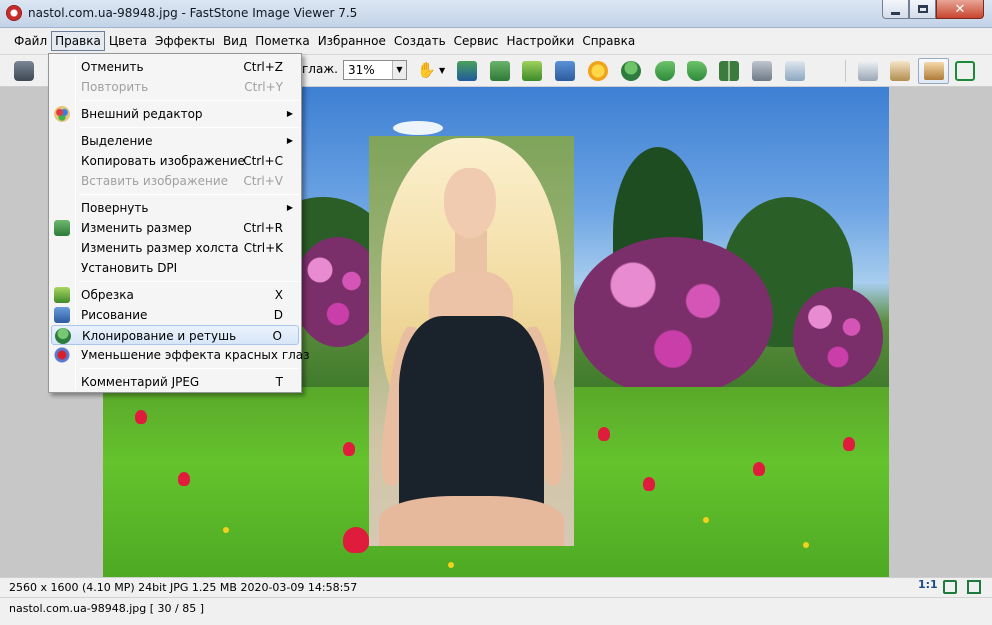 The image size is (992, 625). What do you see at coordinates (399, 70) in the screenshot?
I see `chevron-down-icon: ▼` at bounding box center [399, 70].